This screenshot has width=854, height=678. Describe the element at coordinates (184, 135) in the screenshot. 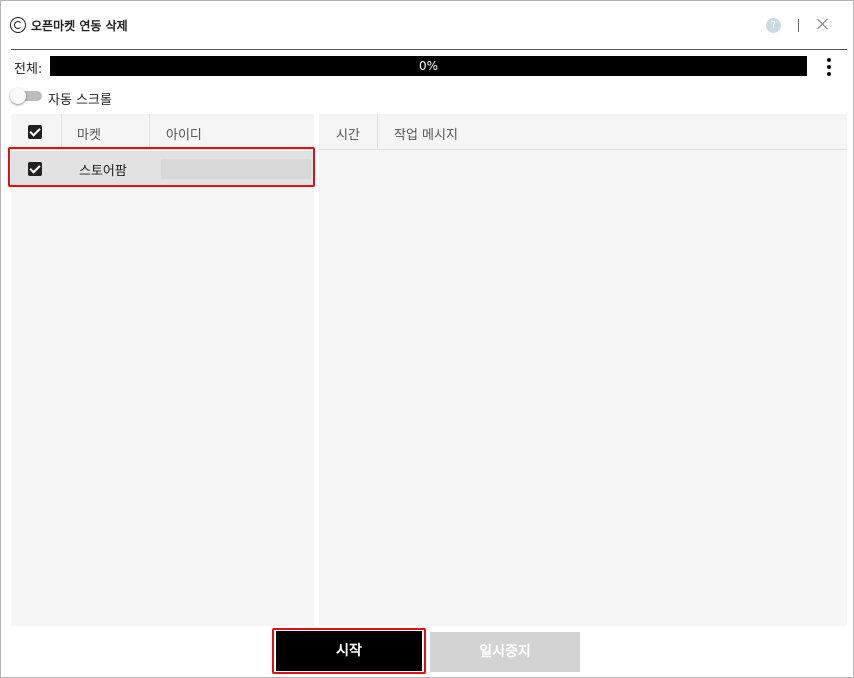

I see `column-header-id: 아이디` at that location.